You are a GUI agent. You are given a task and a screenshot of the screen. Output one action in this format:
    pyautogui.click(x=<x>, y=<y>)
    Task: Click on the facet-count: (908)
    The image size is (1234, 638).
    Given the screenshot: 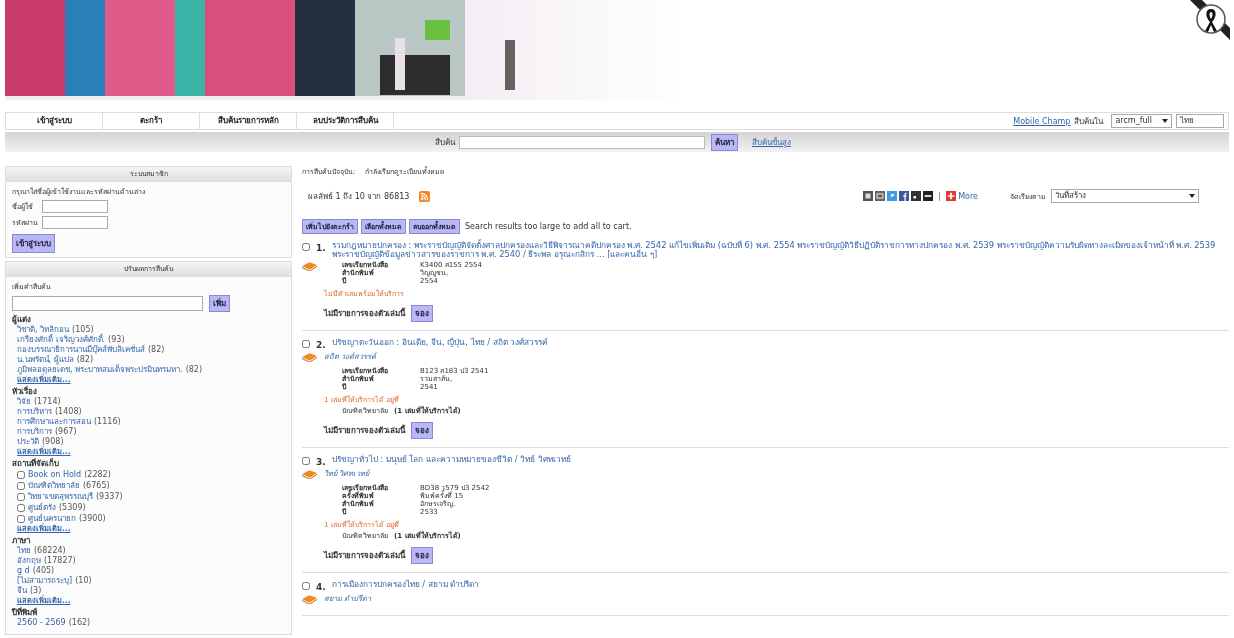 What is the action you would take?
    pyautogui.click(x=53, y=441)
    